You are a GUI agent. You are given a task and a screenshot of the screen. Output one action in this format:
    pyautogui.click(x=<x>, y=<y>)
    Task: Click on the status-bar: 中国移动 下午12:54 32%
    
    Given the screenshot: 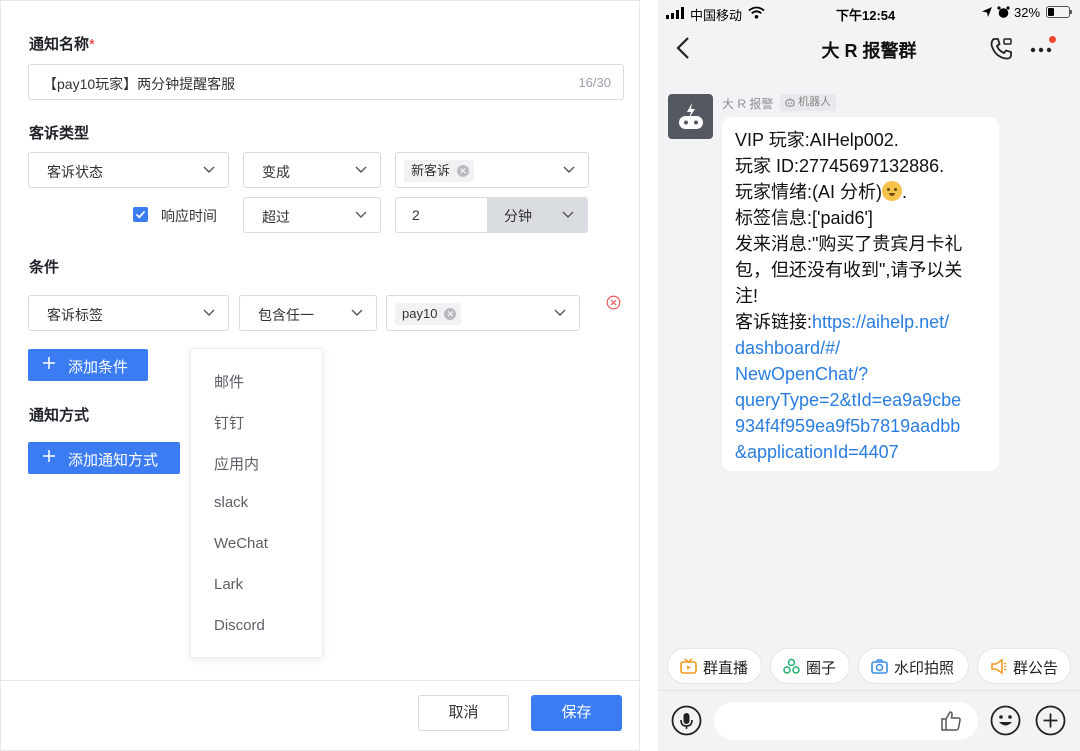 What is the action you would take?
    pyautogui.click(x=869, y=13)
    